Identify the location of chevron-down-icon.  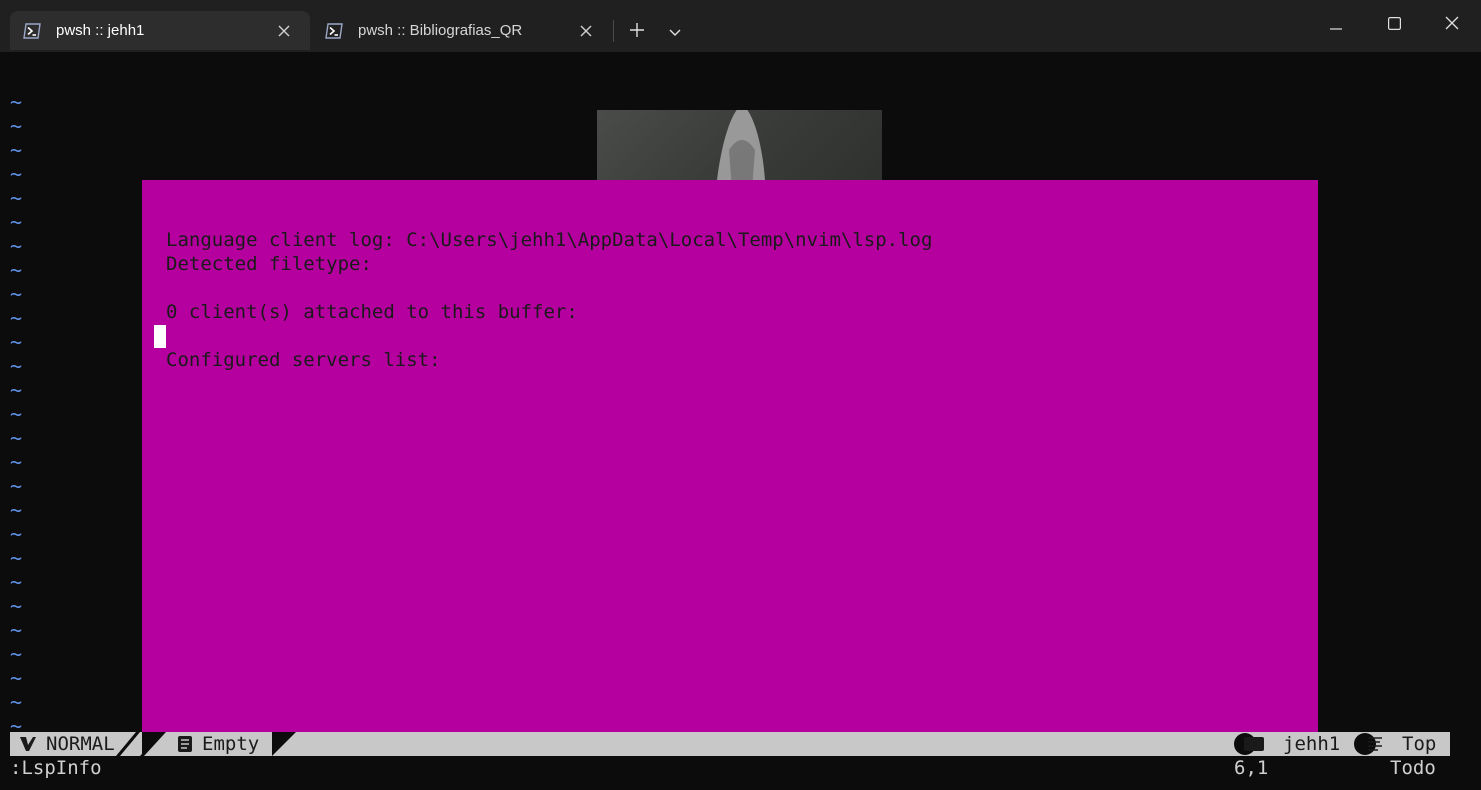
(675, 31).